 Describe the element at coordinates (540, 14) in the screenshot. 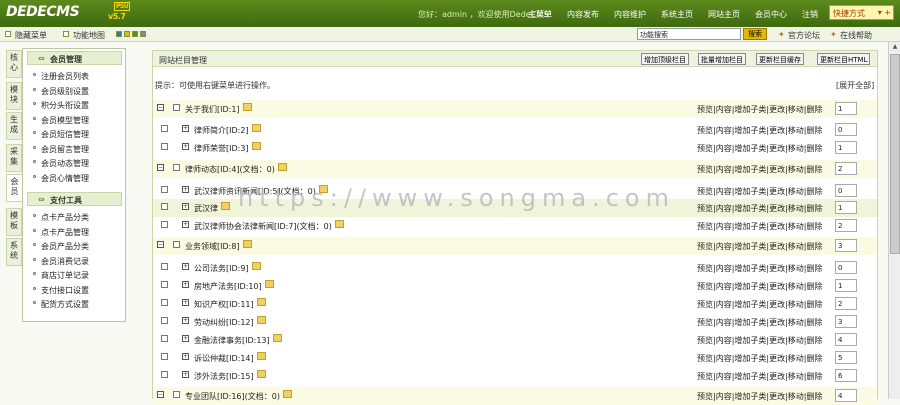

I see `top-nav-item: 主菜单` at that location.